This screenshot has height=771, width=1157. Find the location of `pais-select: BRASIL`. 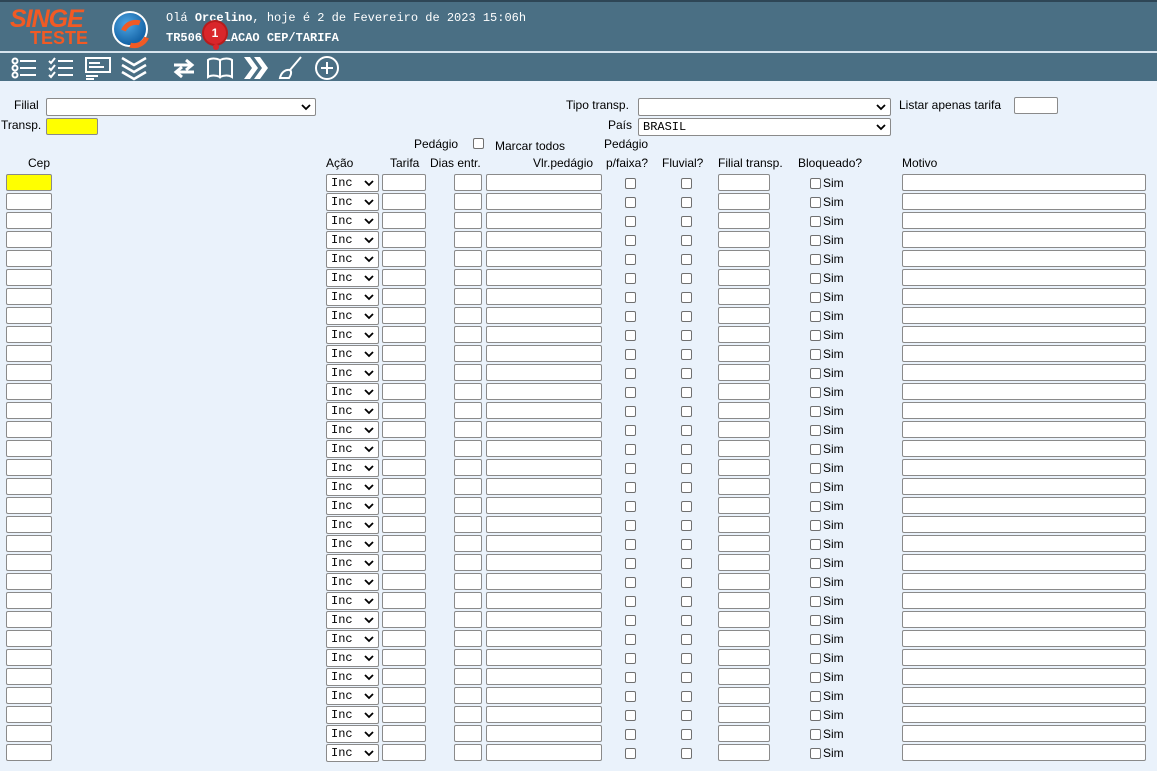

pais-select: BRASIL is located at coordinates (764, 127).